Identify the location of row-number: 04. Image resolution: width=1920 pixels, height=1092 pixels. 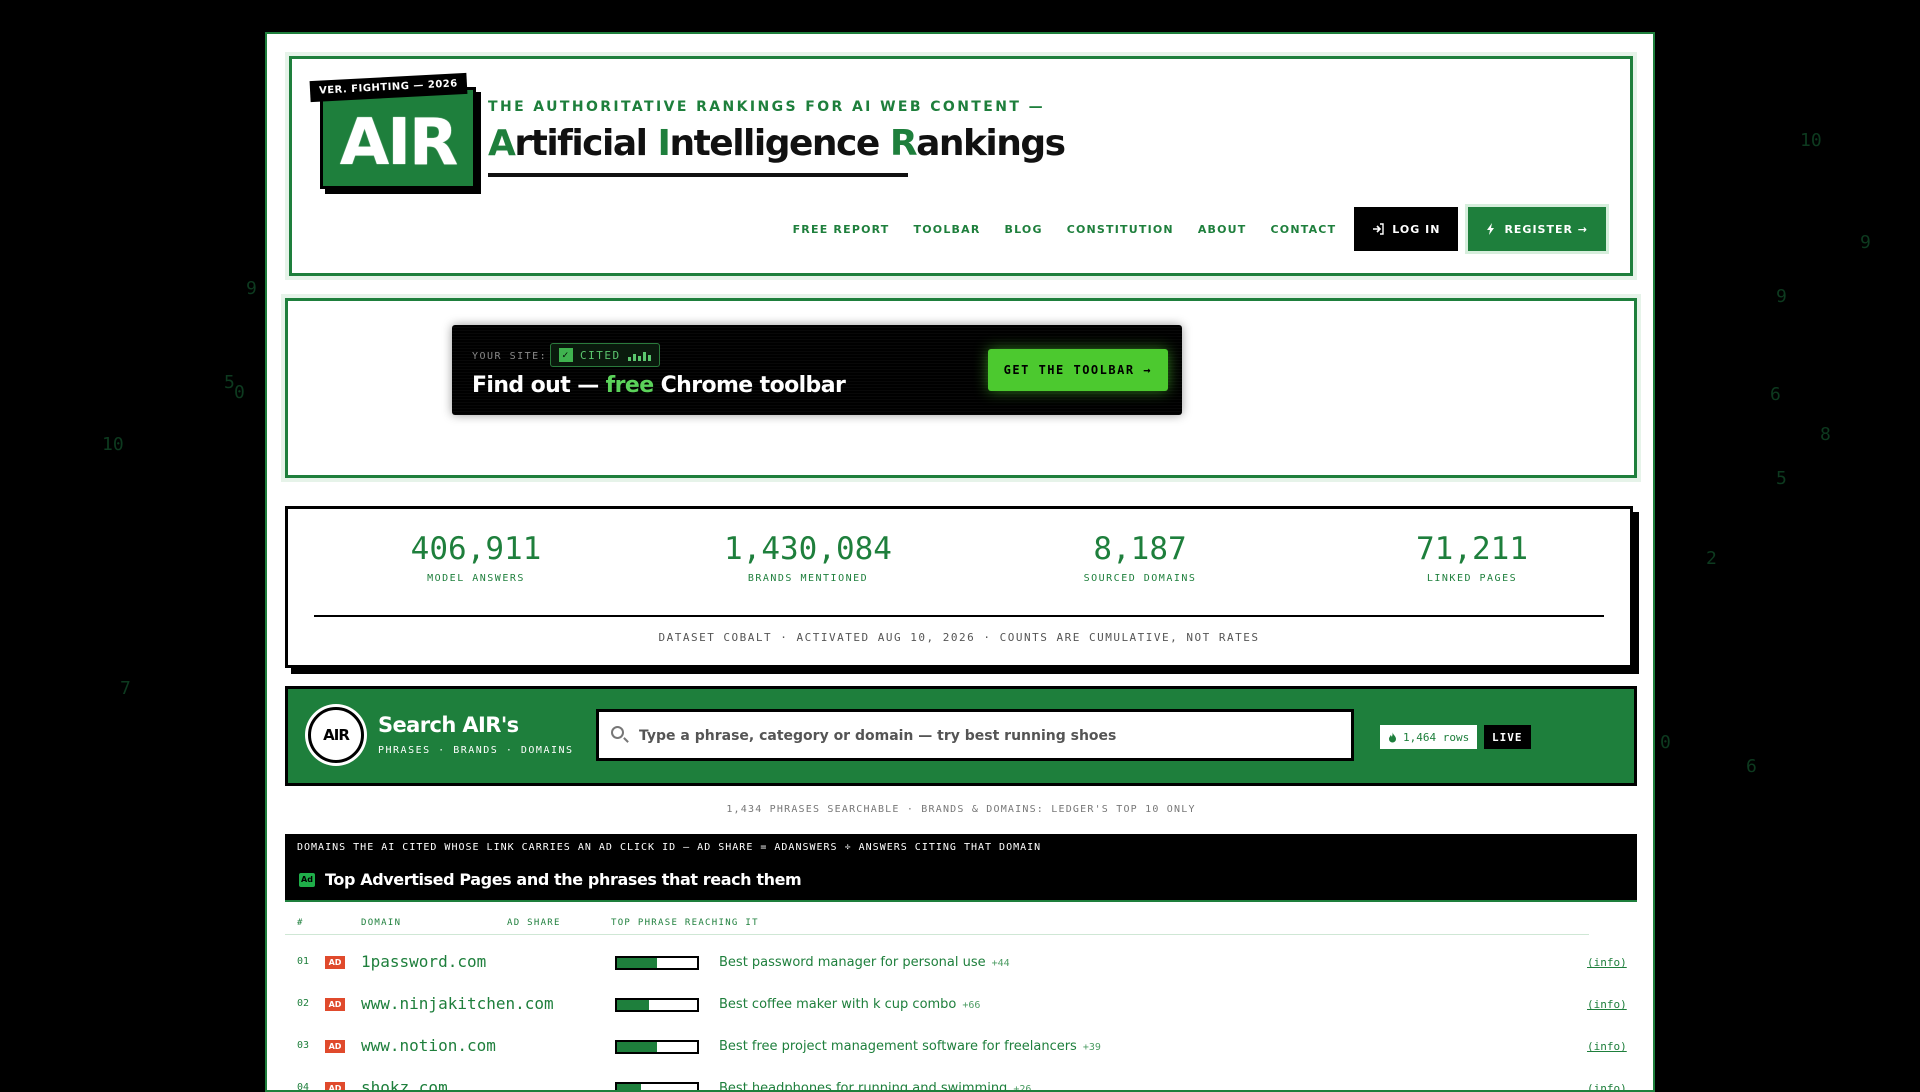
(303, 1087).